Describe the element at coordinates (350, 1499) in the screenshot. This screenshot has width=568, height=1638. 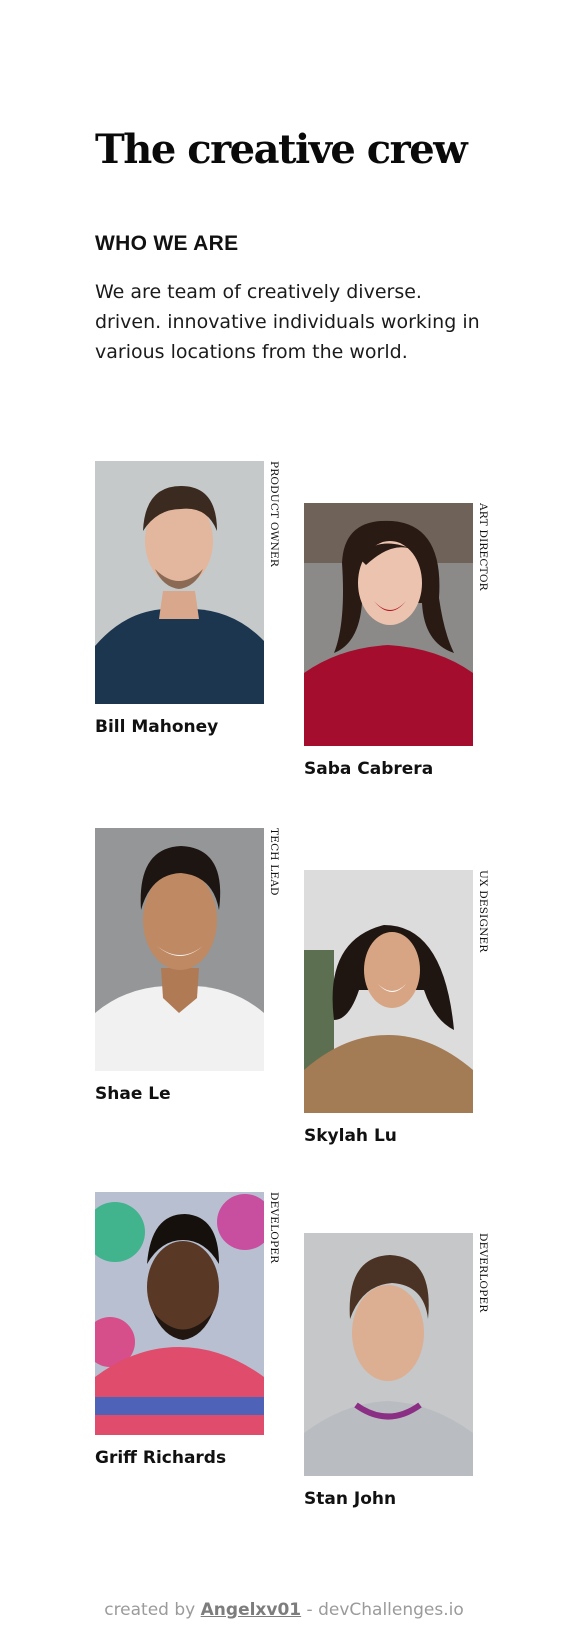
I see `member-name: Stan John` at that location.